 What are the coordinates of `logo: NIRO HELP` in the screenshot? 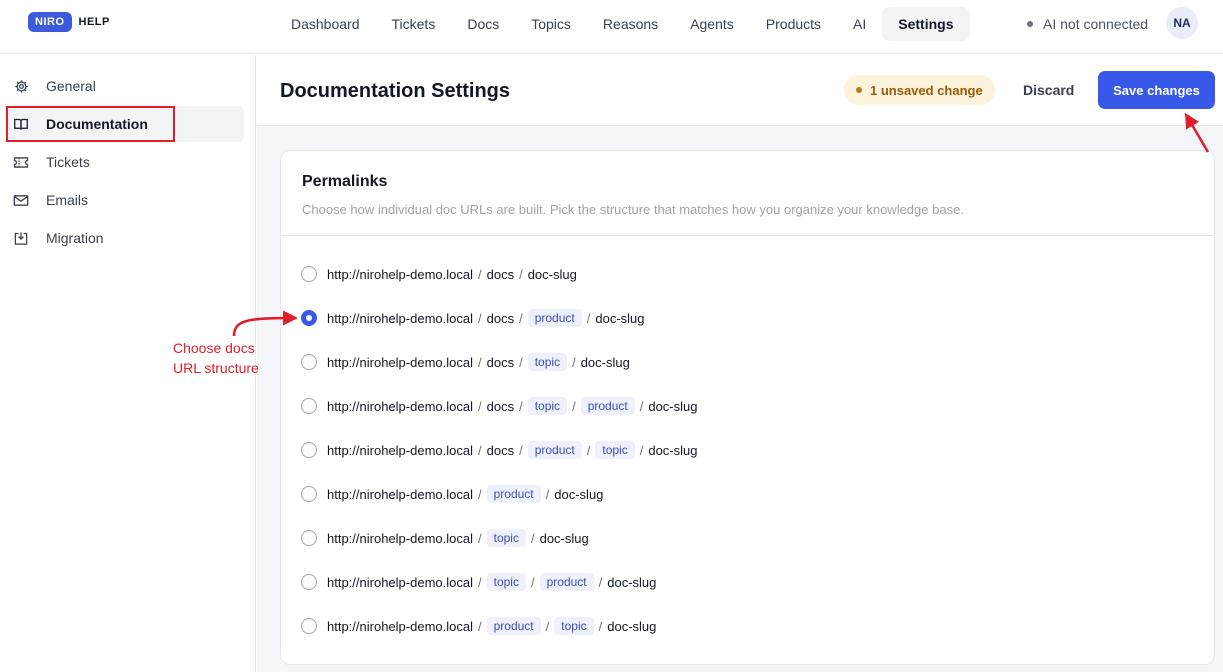 It's located at (69, 22).